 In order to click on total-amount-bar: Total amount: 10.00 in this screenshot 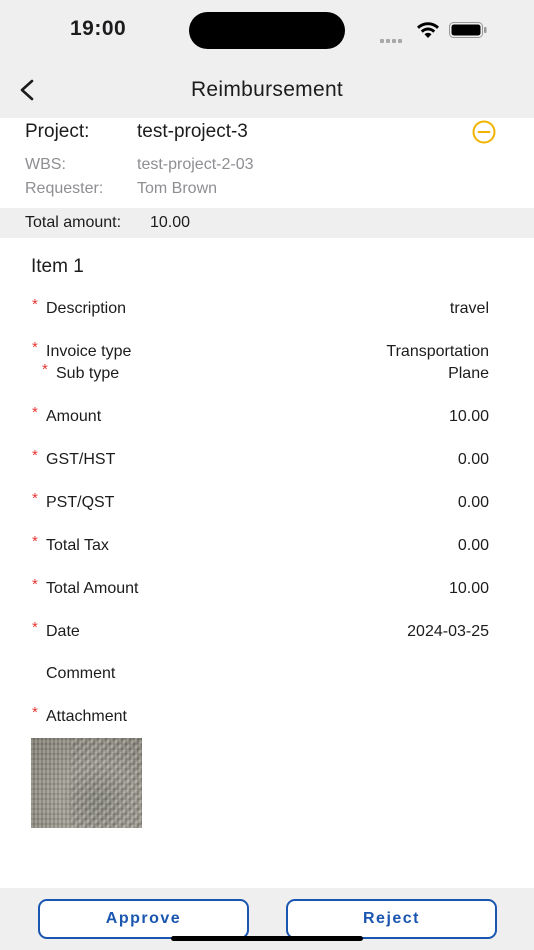, I will do `click(267, 223)`.